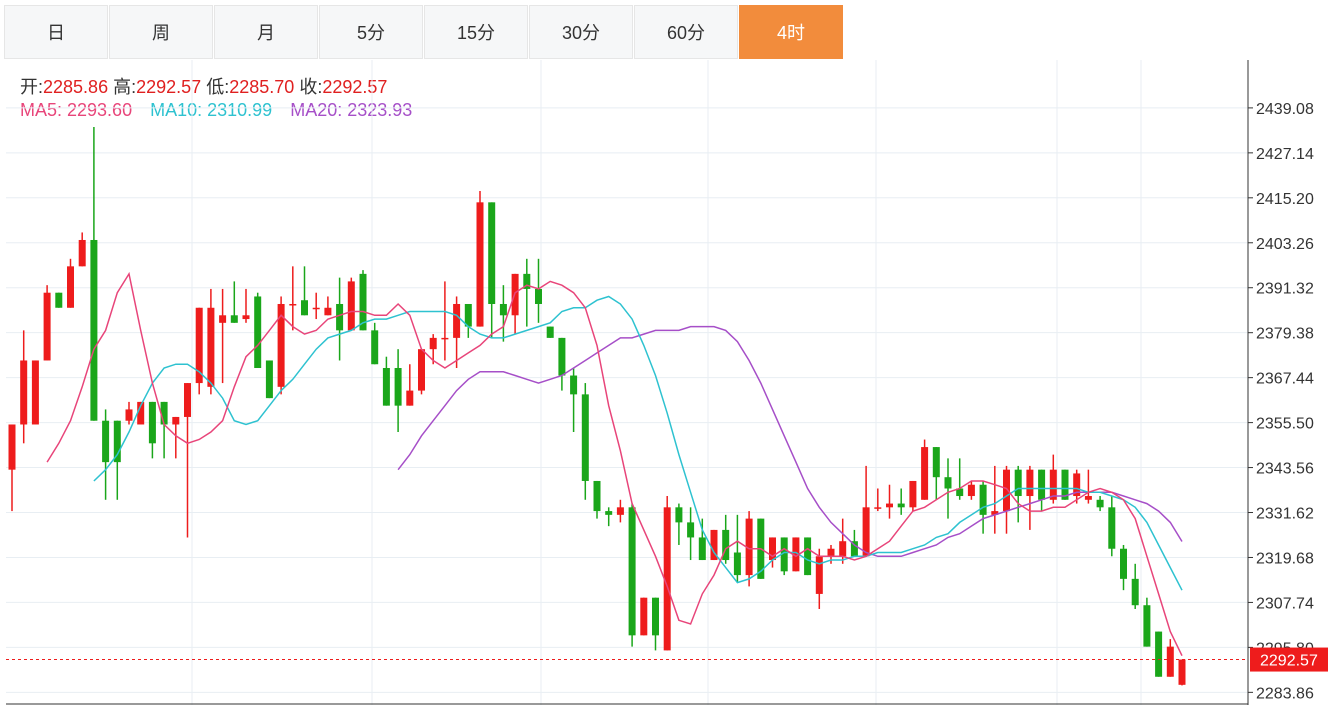 Image resolution: width=1328 pixels, height=705 pixels. What do you see at coordinates (1285, 334) in the screenshot?
I see `y-tick-label-8: 2379.38` at bounding box center [1285, 334].